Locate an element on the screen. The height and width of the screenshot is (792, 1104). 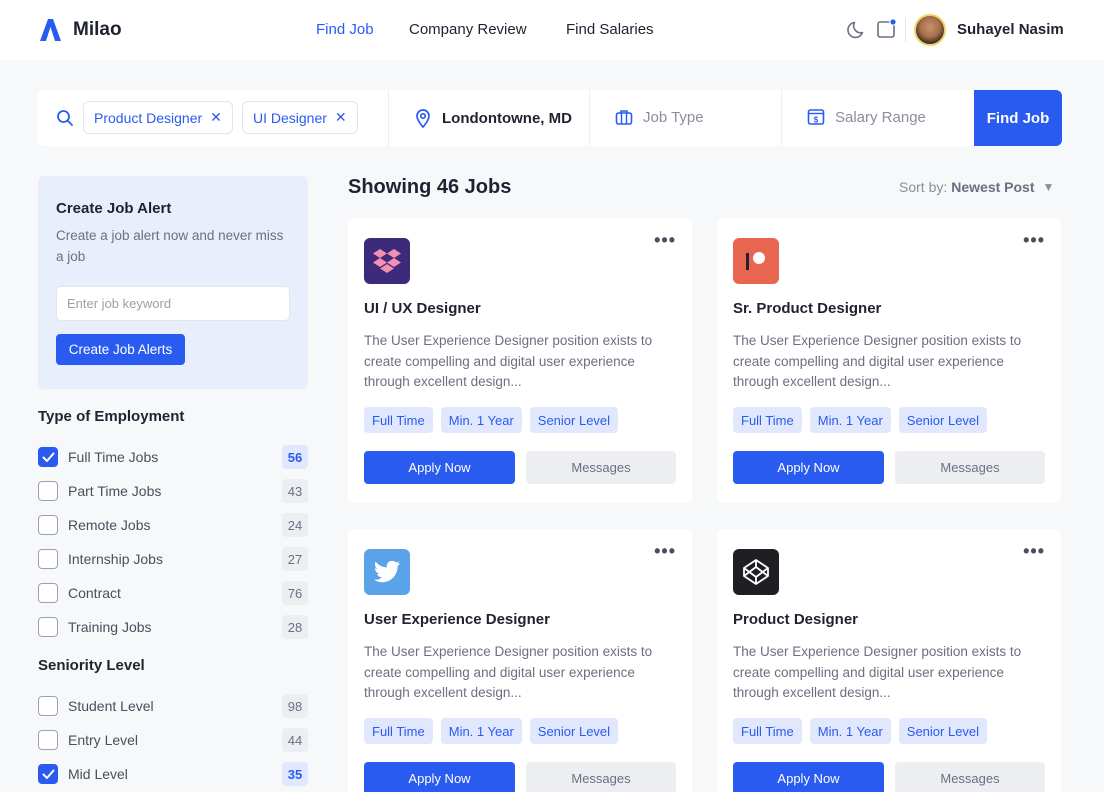
salary-range-placeholder: Salary Range is located at coordinates (880, 117).